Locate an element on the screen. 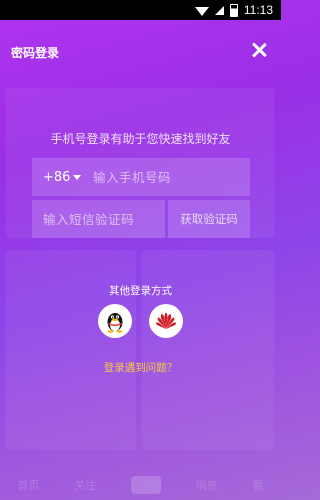 The width and height of the screenshot is (320, 500). header: 密码登录 is located at coordinates (140, 50).